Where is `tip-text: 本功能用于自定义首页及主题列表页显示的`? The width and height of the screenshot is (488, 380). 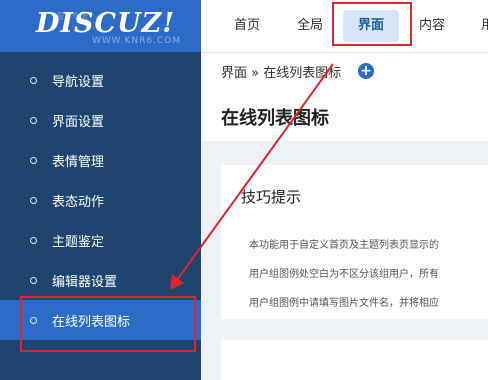
tip-text: 本功能用于自定义首页及主题列表页显示的 is located at coordinates (344, 245).